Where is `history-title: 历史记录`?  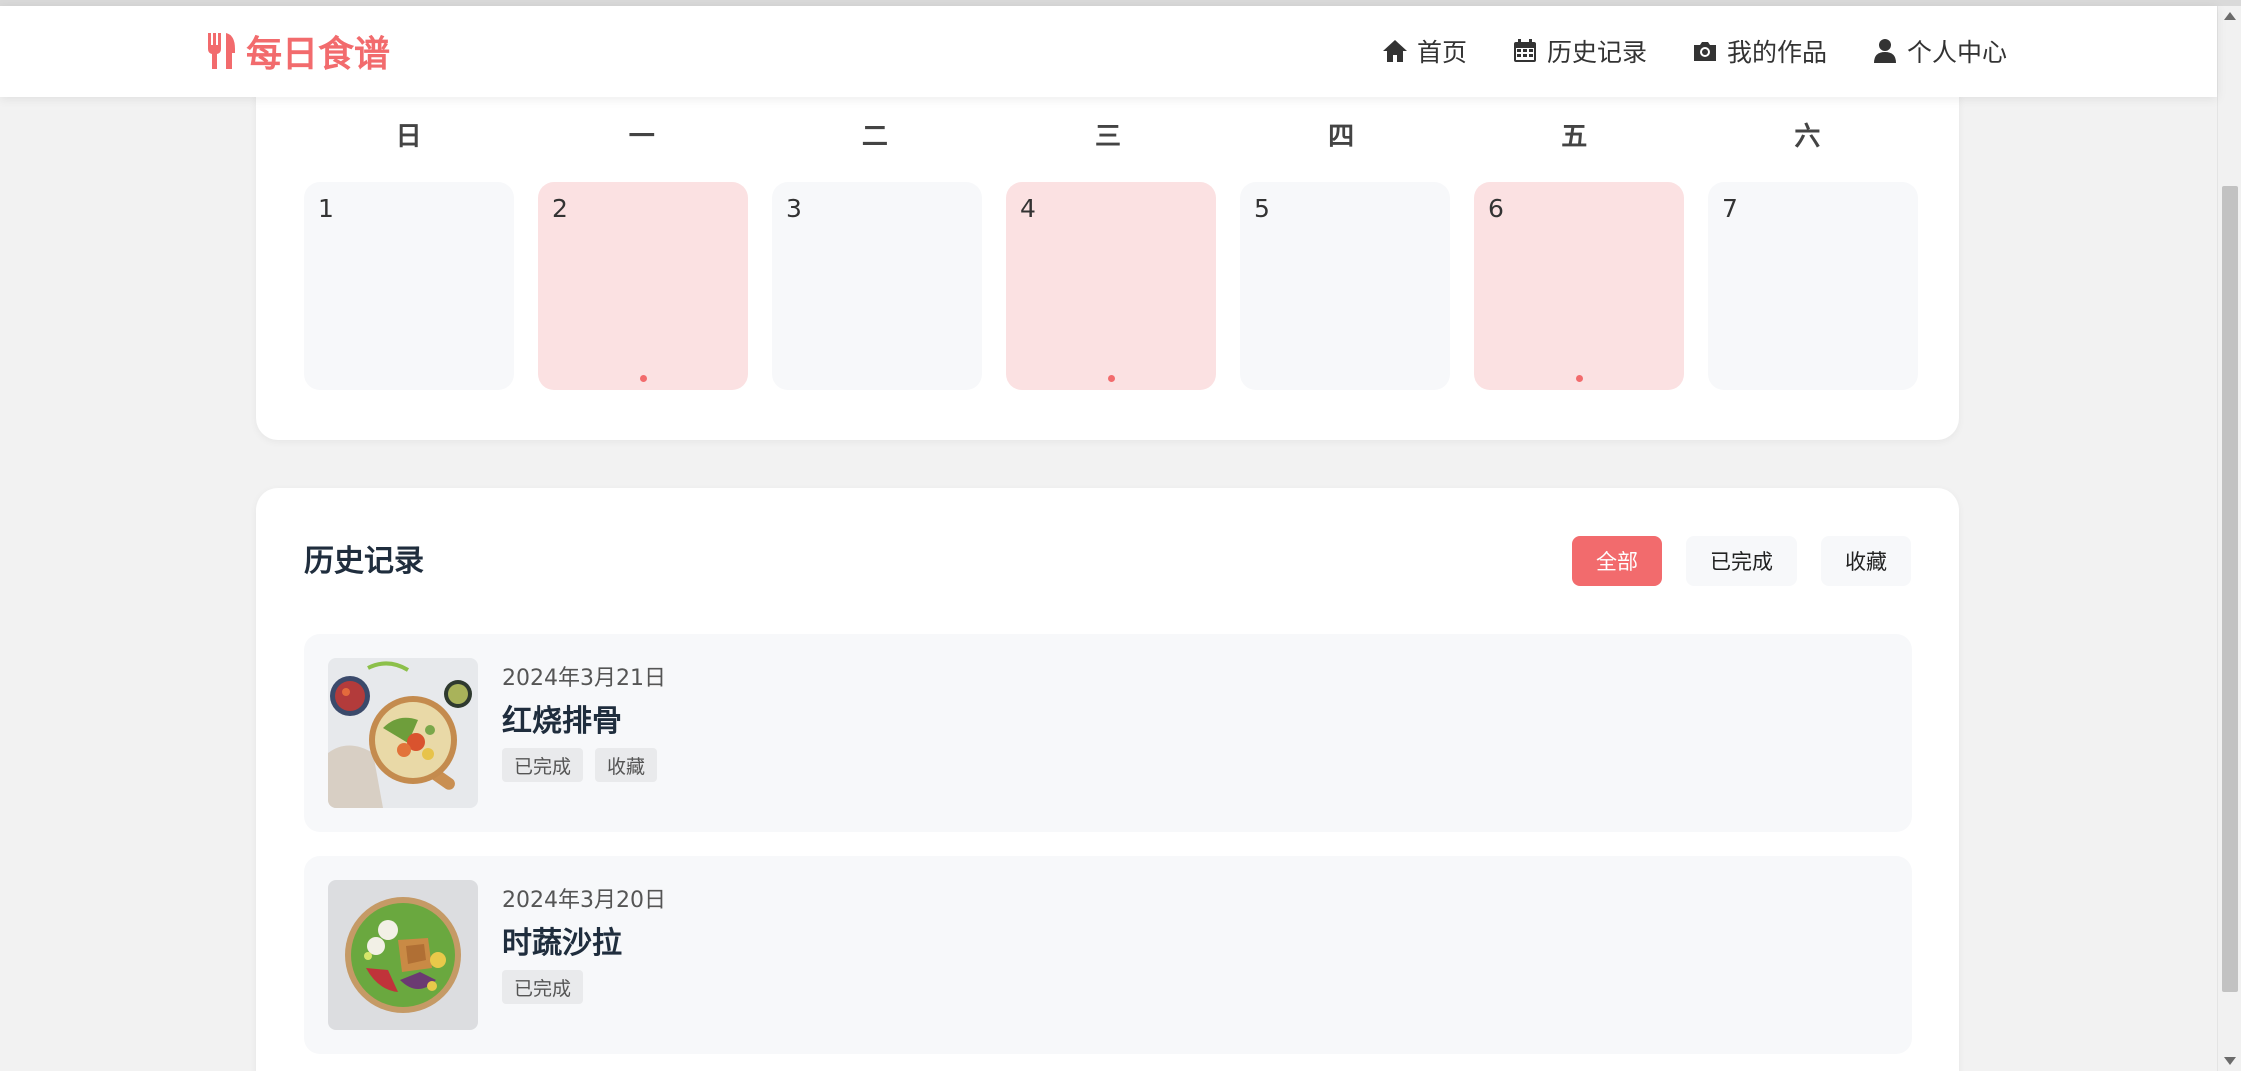 history-title: 历史记录 is located at coordinates (364, 561).